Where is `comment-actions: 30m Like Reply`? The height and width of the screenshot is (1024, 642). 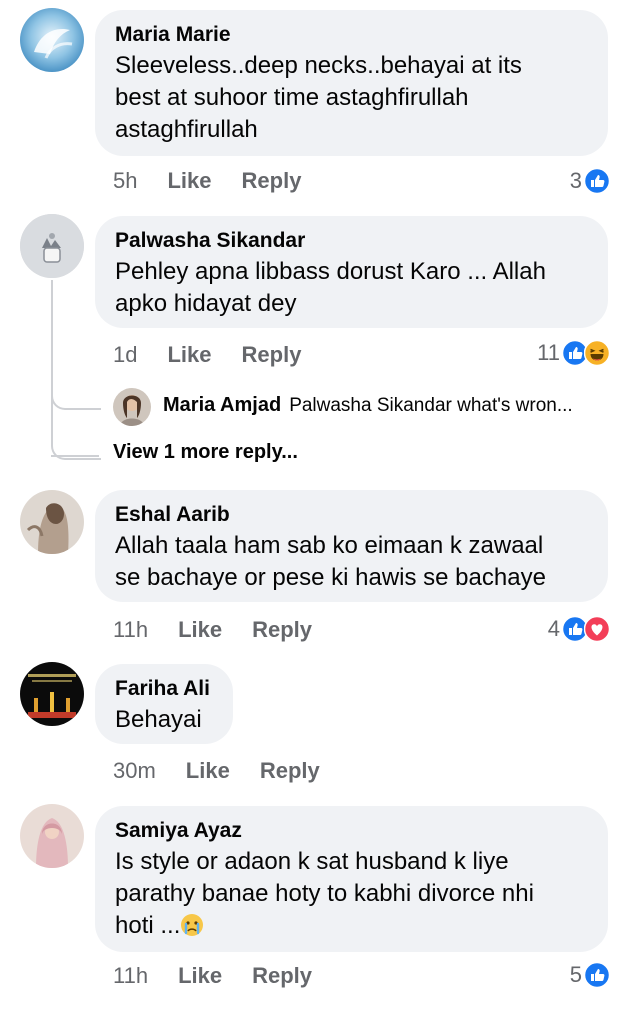 comment-actions: 30m Like Reply is located at coordinates (216, 771).